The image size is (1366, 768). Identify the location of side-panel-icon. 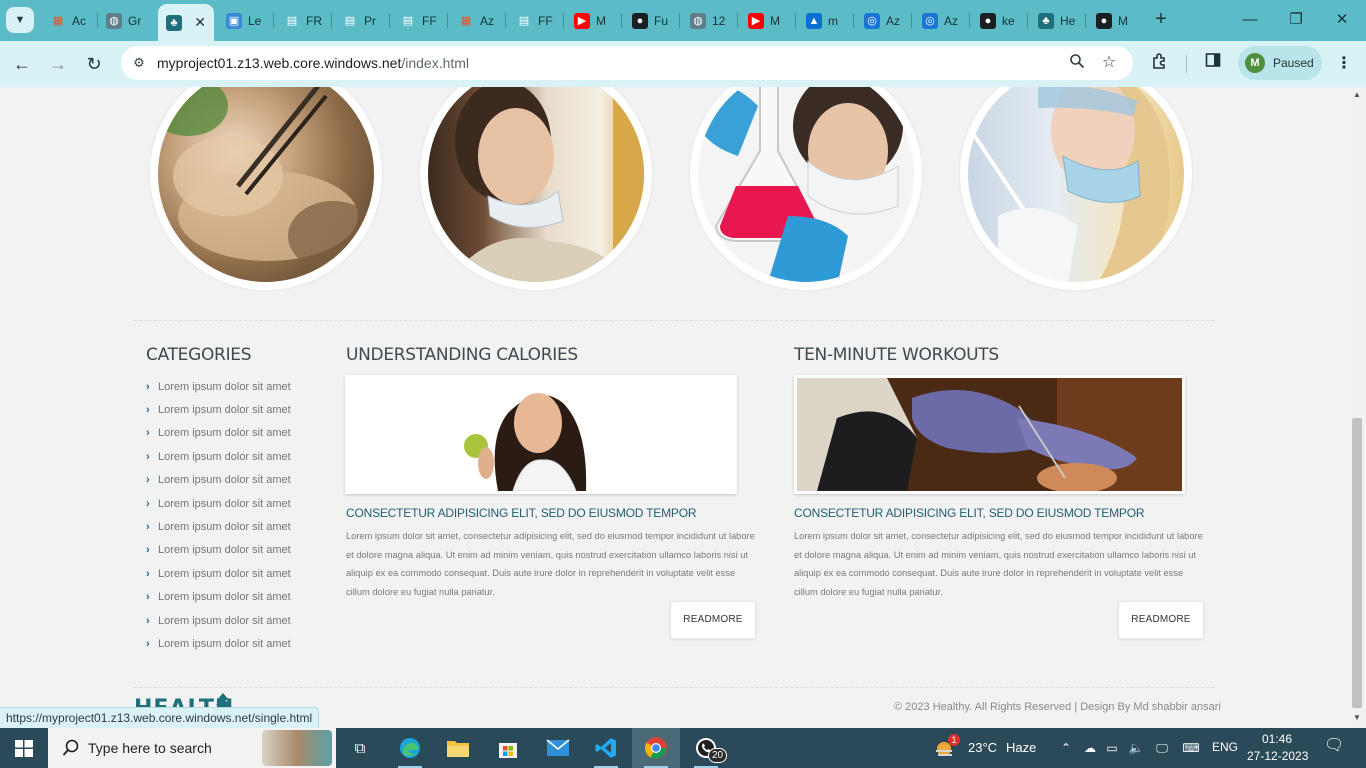
(1213, 64).